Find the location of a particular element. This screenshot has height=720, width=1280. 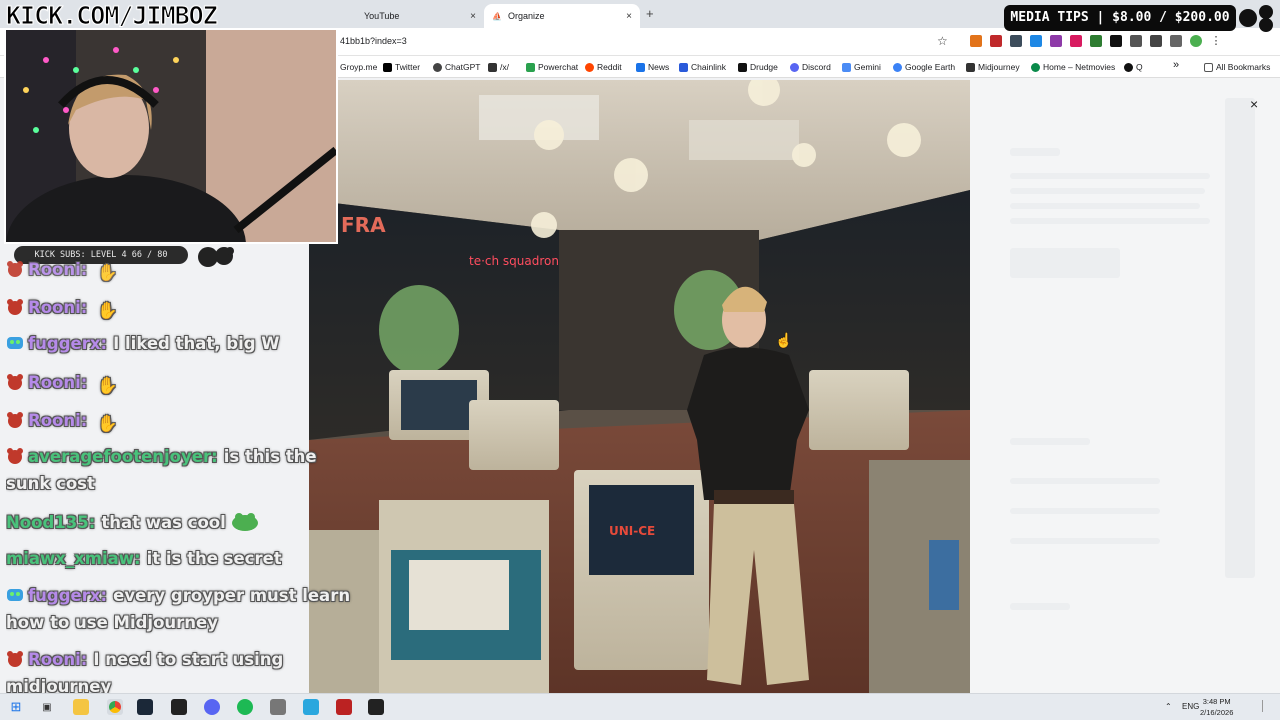

bookmark-reddit: Reddit is located at coordinates (603, 67).